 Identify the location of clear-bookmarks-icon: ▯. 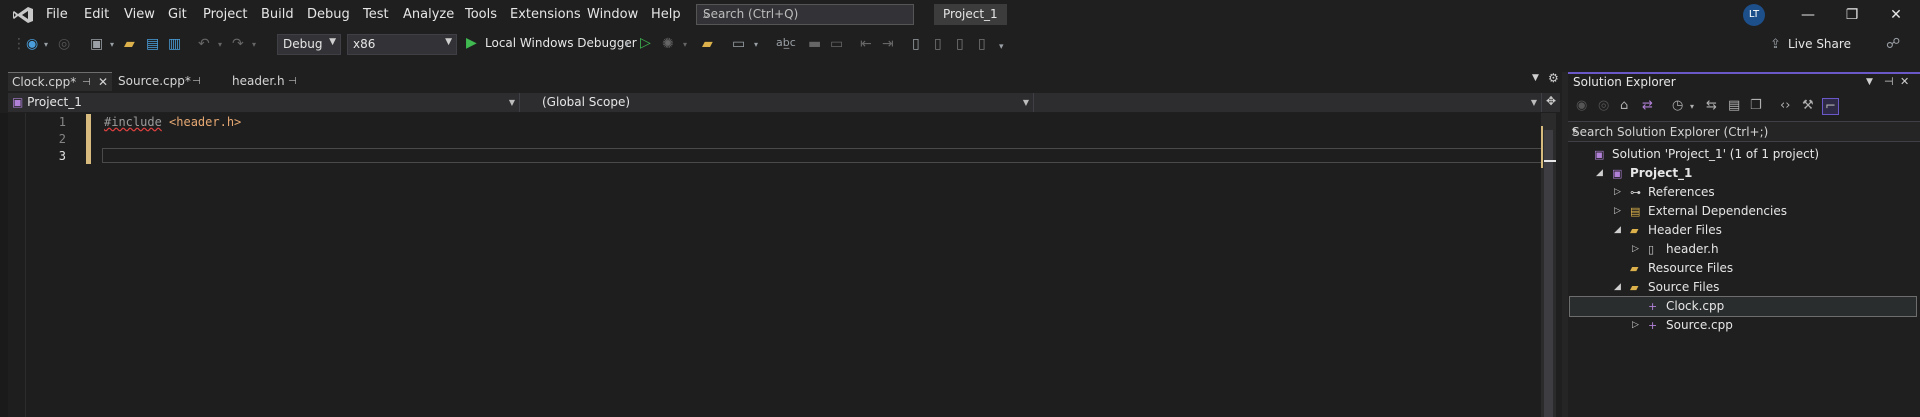
(982, 44).